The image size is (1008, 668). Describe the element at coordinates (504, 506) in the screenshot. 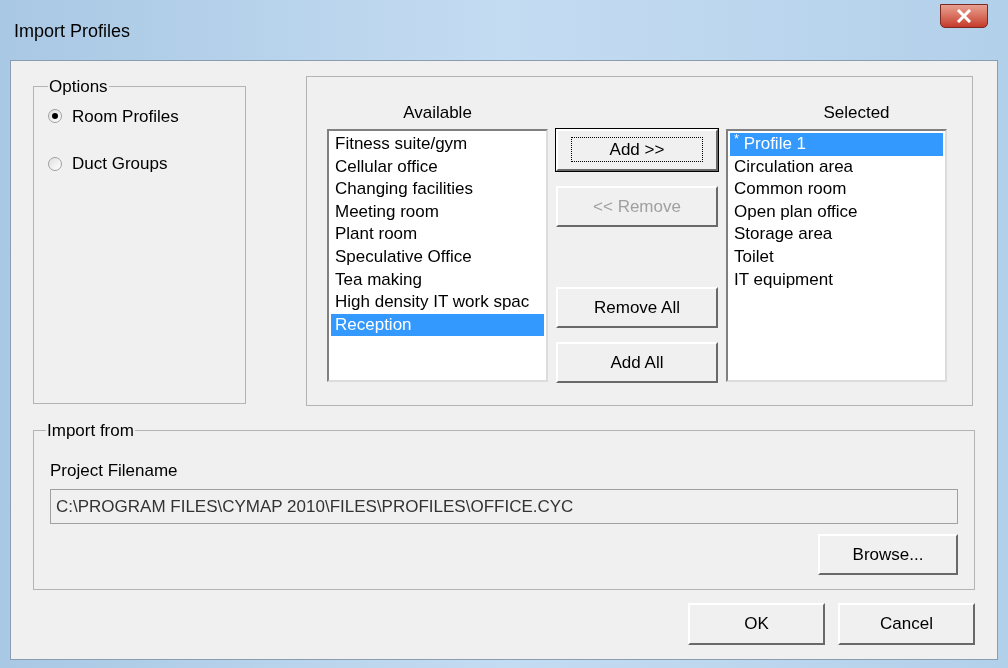

I see `filename-field: C:\PROGRAM FILES\CYMAP 2010\FILES\PROFILES\OFFICE.CYC` at that location.